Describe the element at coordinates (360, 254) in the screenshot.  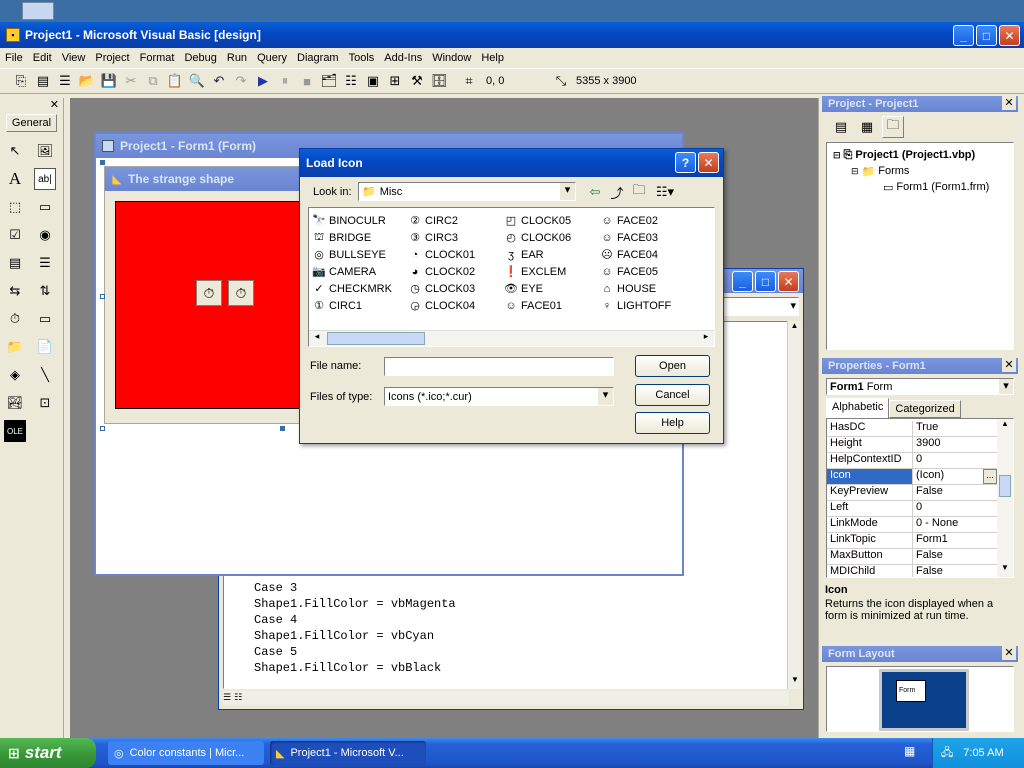
I see `file-item: ◎ BULLSEYE` at that location.